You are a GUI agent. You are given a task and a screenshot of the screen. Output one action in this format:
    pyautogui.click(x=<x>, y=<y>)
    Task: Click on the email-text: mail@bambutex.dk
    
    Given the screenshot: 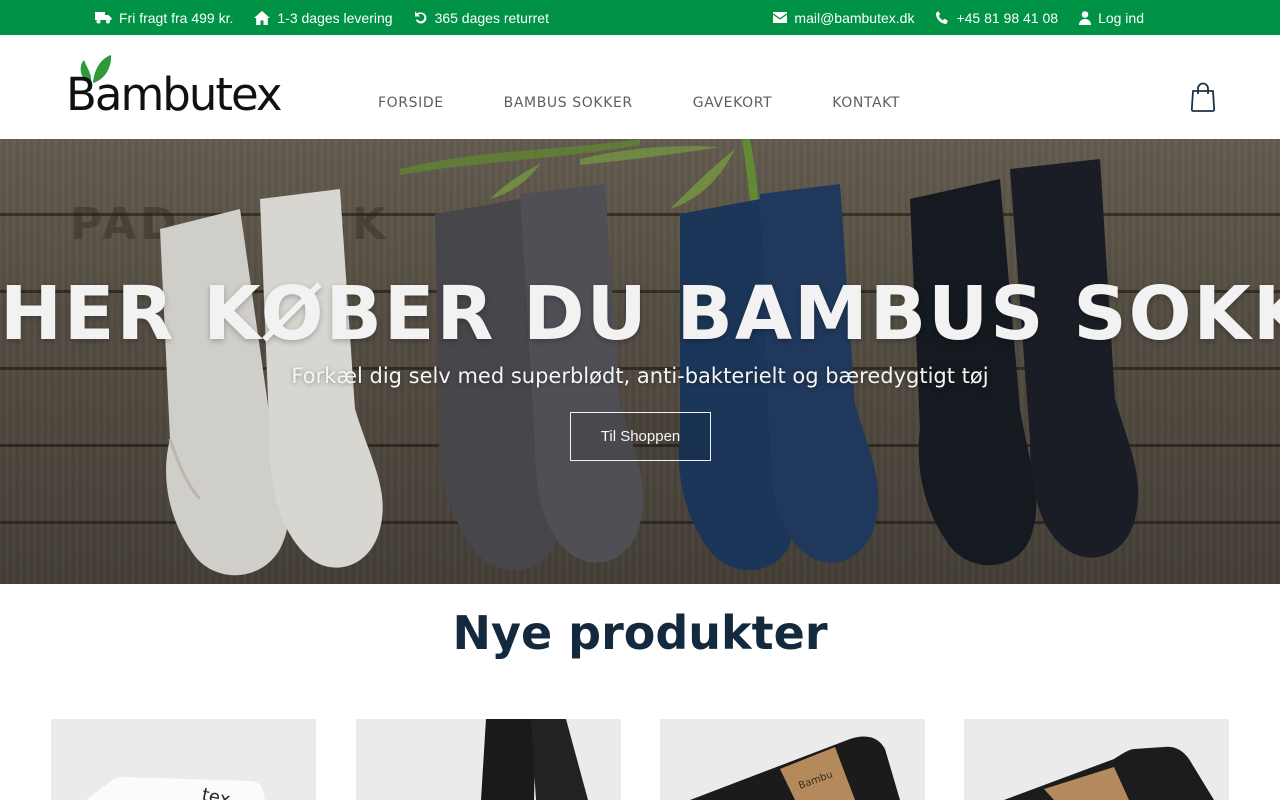 What is the action you would take?
    pyautogui.click(x=854, y=17)
    